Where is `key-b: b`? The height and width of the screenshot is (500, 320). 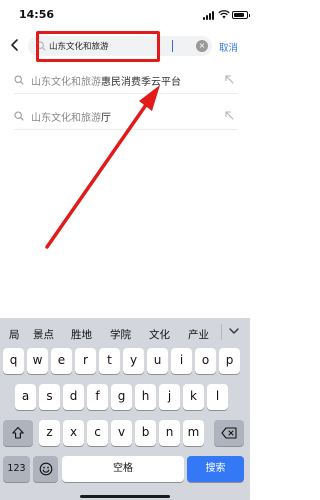
key-b: b is located at coordinates (145, 433).